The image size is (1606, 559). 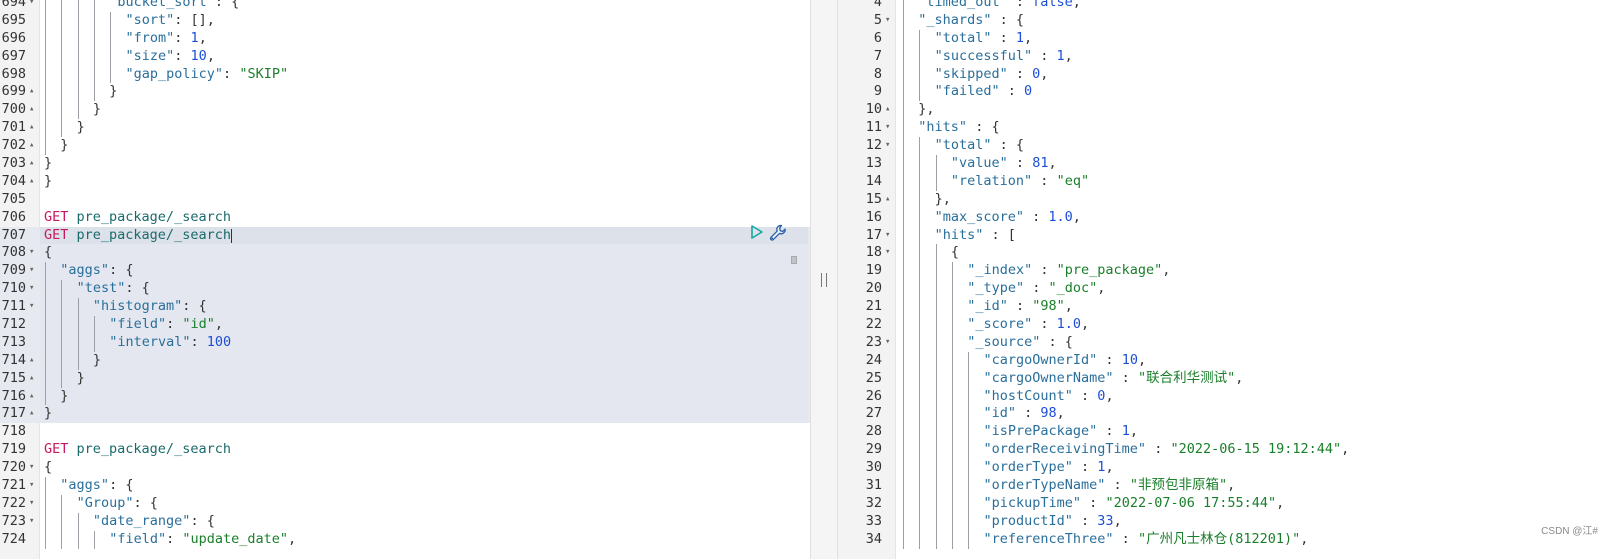 I want to click on code-line: 708 ▾ {, so click(x=405, y=253).